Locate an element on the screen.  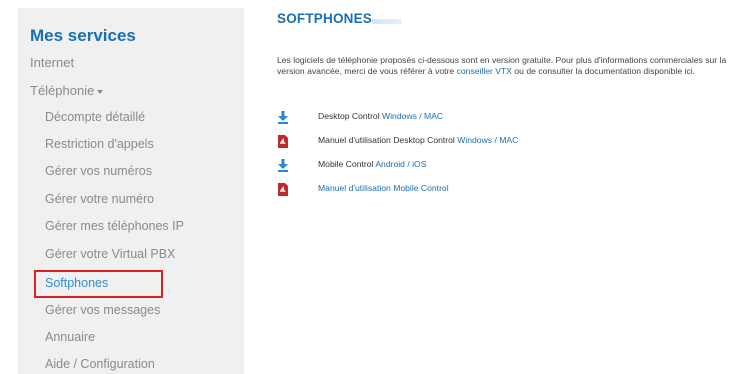
sidebar-item-messages: Gérer vos messages is located at coordinates (102, 310).